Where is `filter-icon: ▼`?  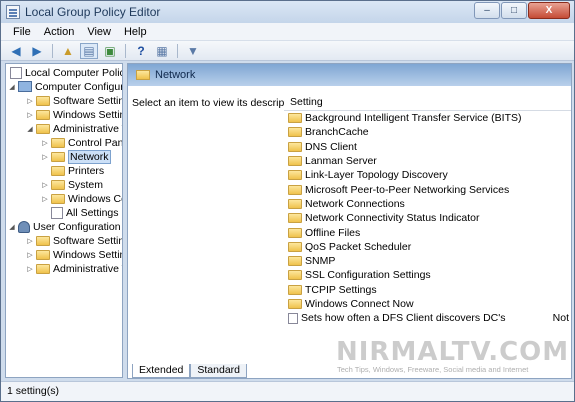
filter-icon: ▼ is located at coordinates (193, 51).